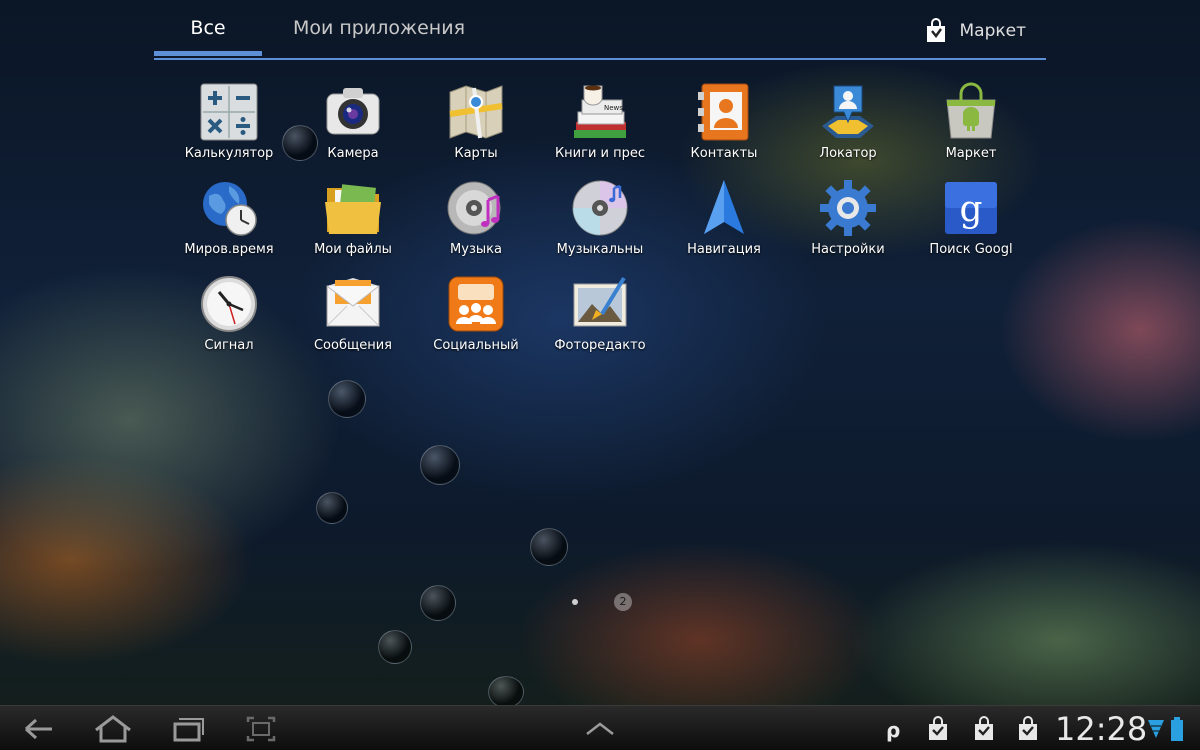 The width and height of the screenshot is (1200, 750). What do you see at coordinates (848, 111) in the screenshot?
I see `locator-icon` at bounding box center [848, 111].